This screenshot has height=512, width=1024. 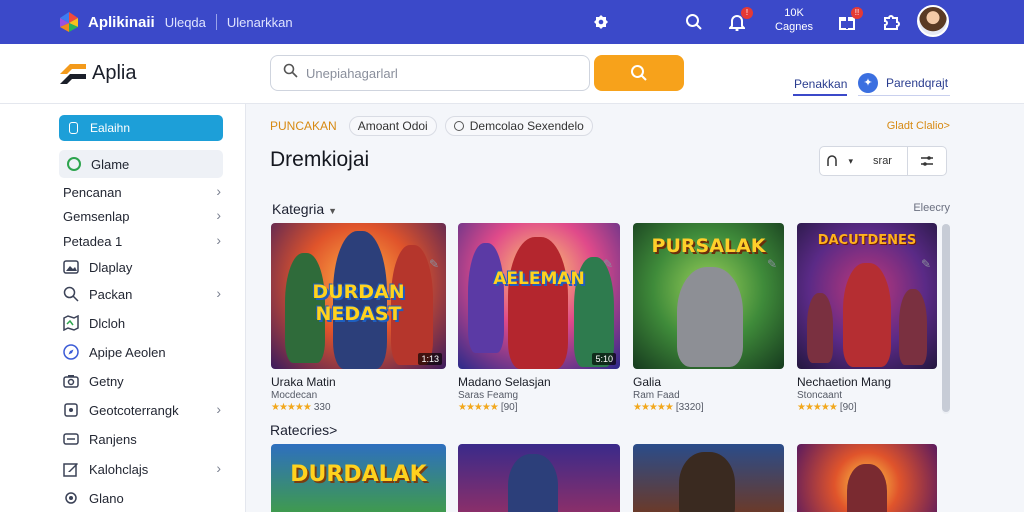 I want to click on gift-icon: !!, so click(x=848, y=21).